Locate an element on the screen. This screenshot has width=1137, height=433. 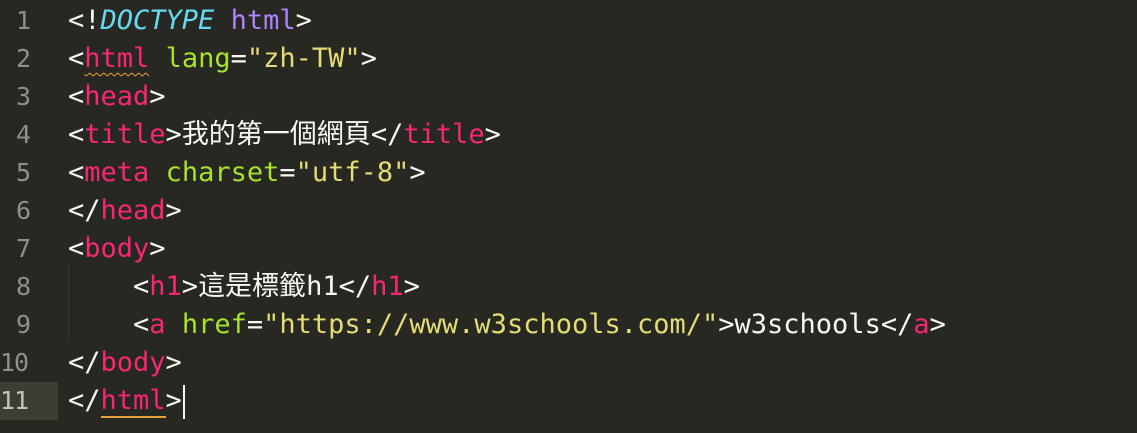
line-number-text: 9 is located at coordinates (23, 324).